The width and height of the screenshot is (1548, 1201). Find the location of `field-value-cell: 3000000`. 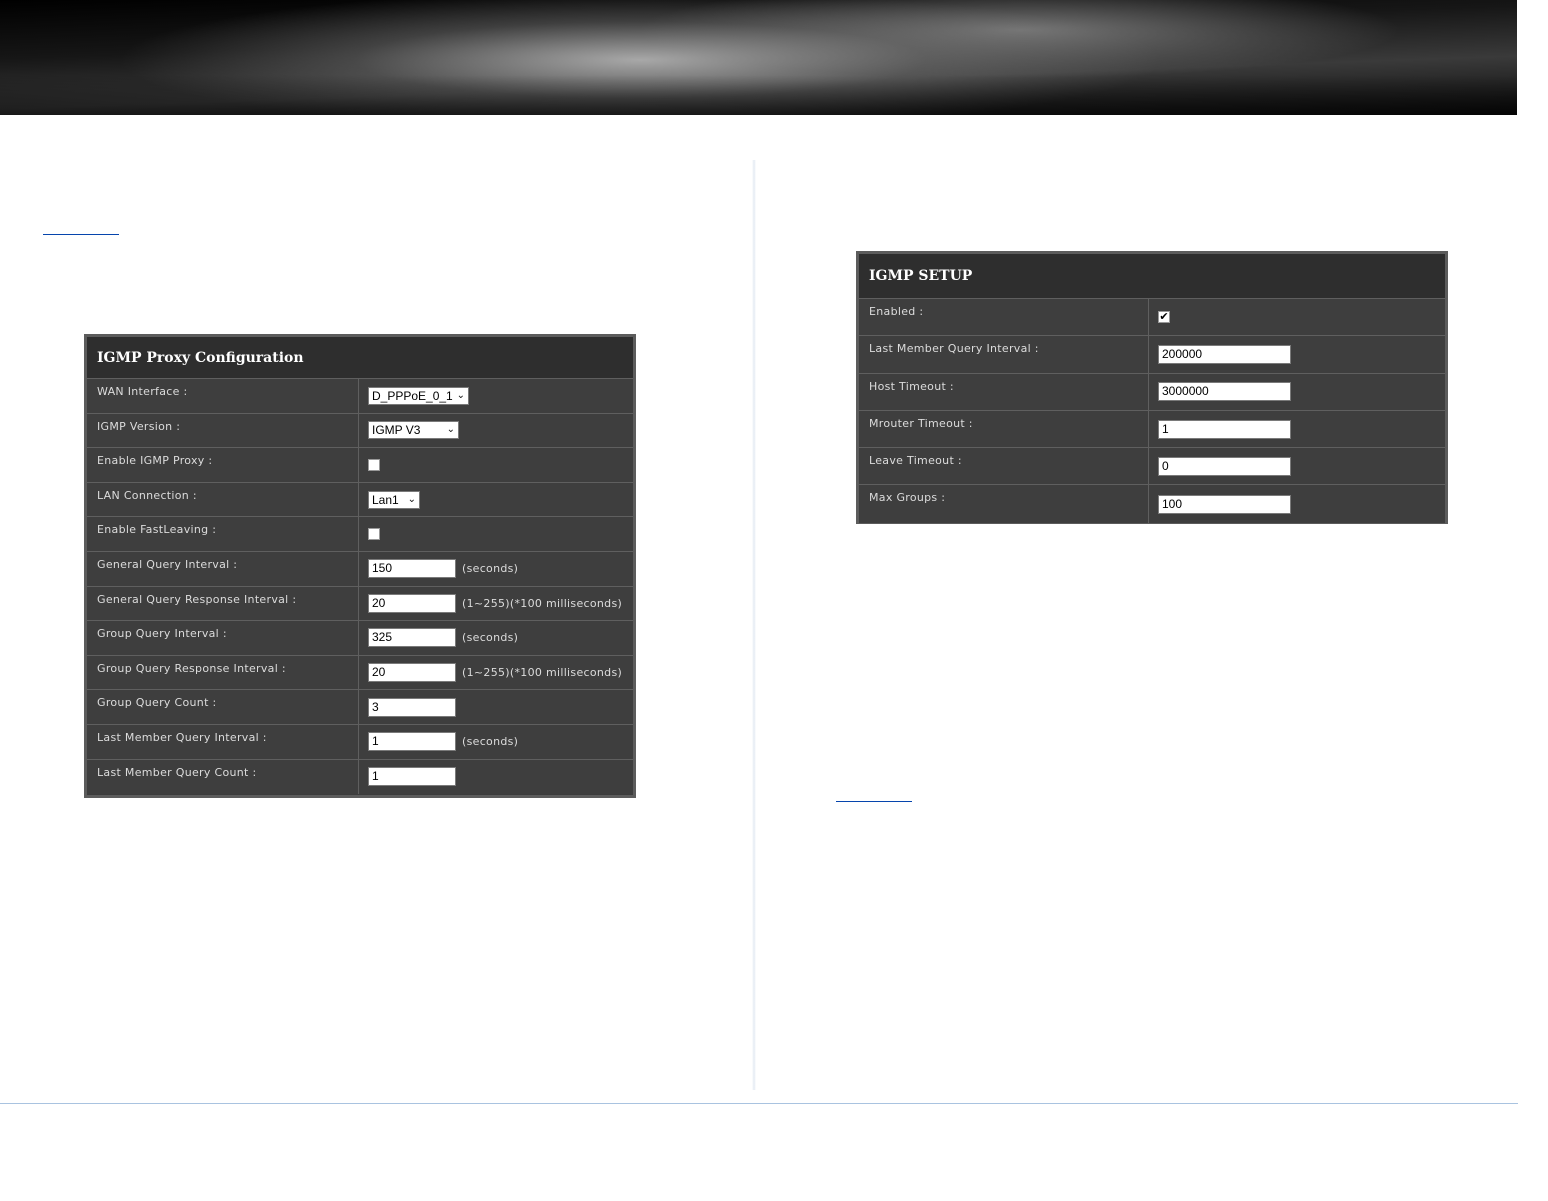

field-value-cell: 3000000 is located at coordinates (1297, 391).